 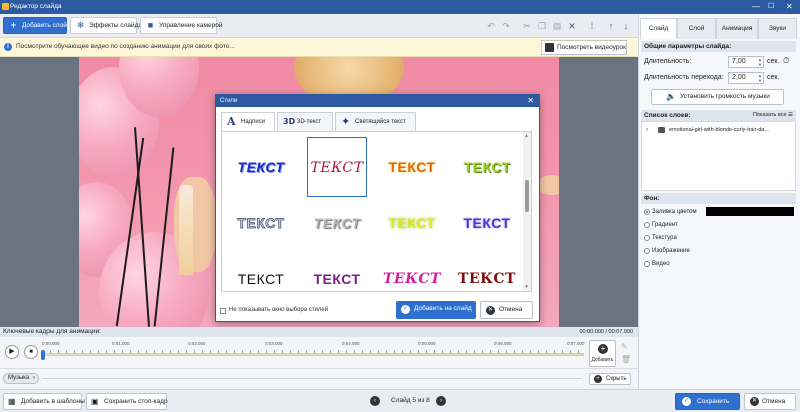 What do you see at coordinates (647, 130) in the screenshot?
I see `expand-icon: ›` at bounding box center [647, 130].